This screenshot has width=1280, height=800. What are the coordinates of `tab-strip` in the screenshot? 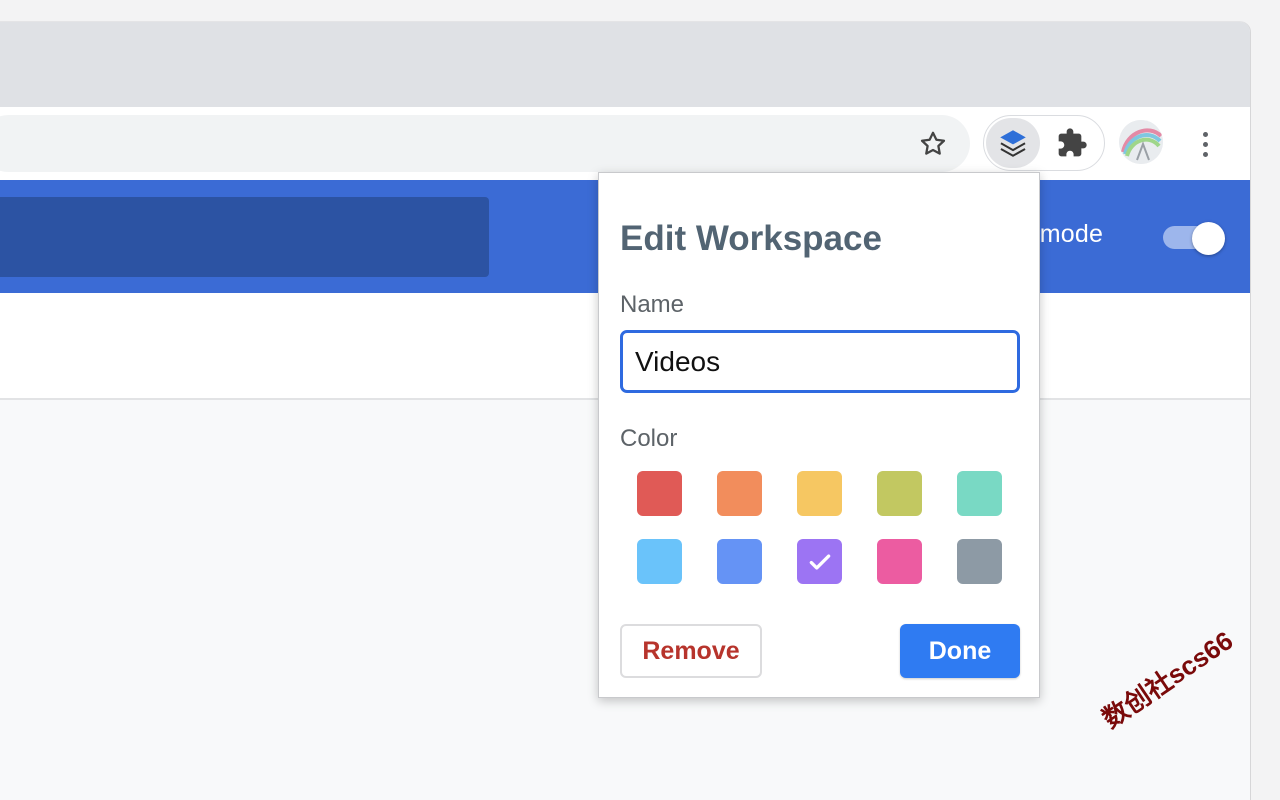 It's located at (625, 64).